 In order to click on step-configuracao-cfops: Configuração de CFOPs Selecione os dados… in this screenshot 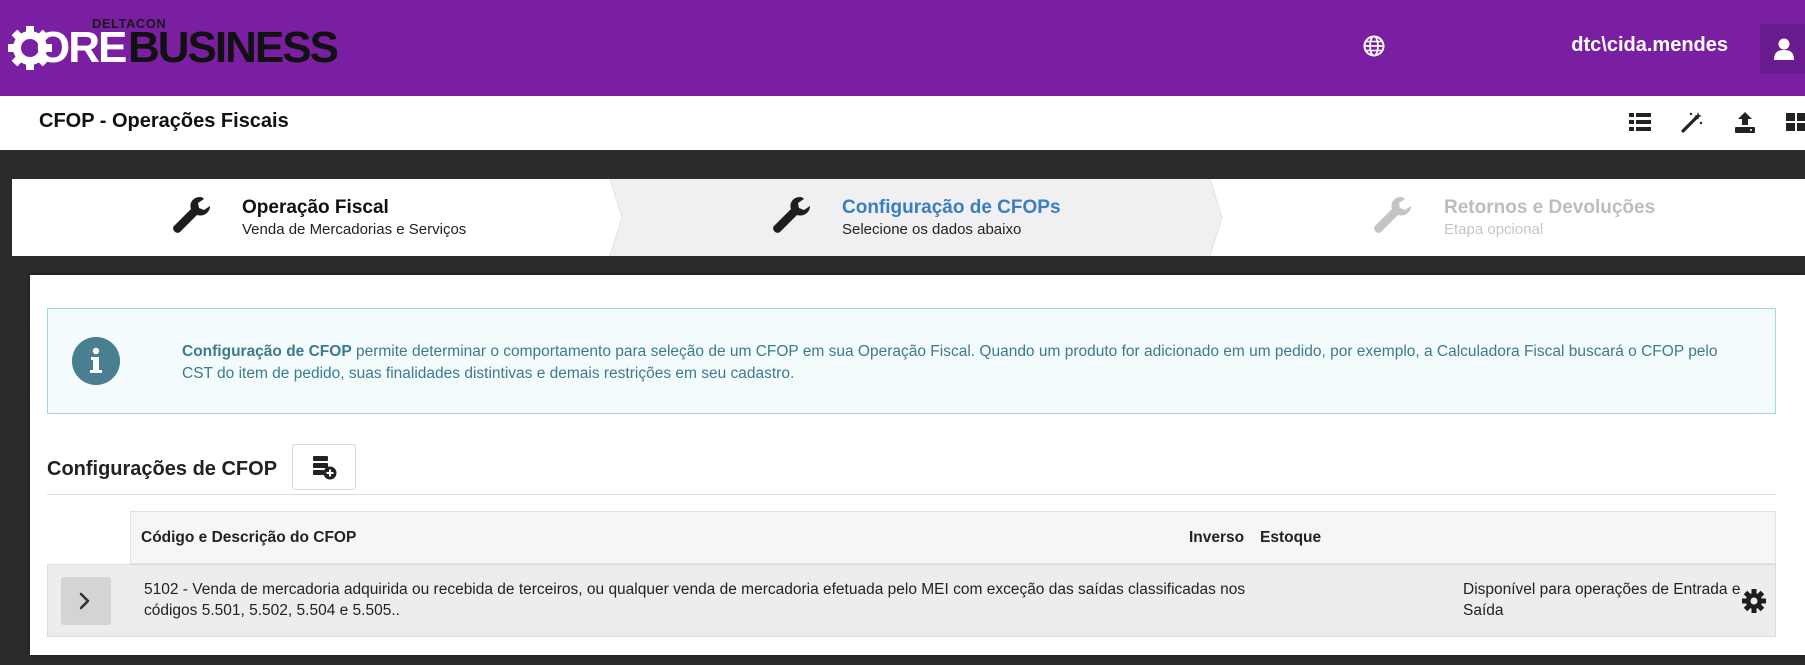, I will do `click(970, 217)`.